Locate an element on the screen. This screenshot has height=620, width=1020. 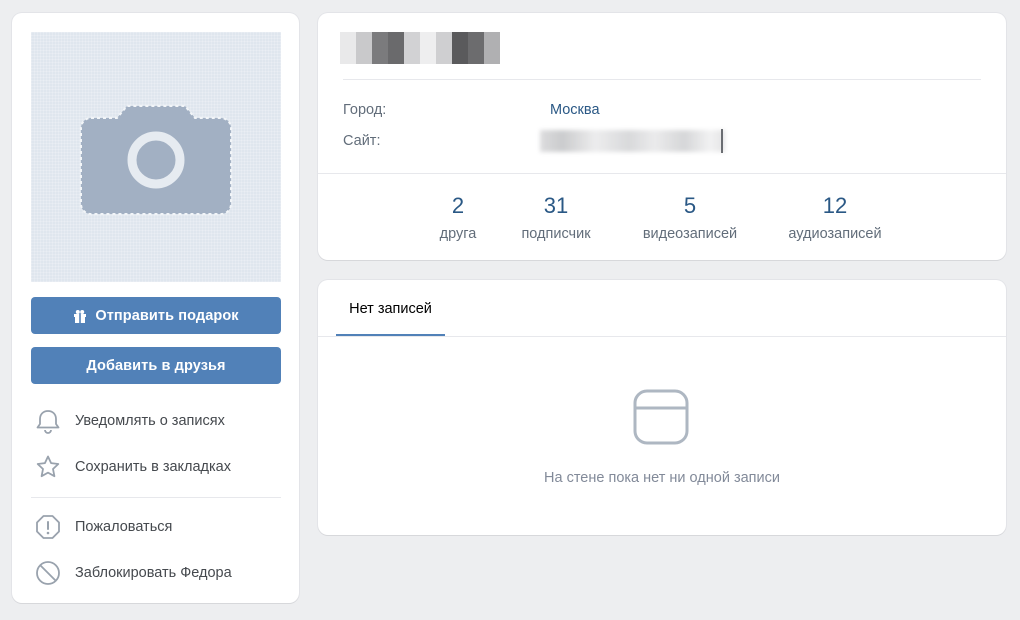
wall-divider is located at coordinates (662, 336).